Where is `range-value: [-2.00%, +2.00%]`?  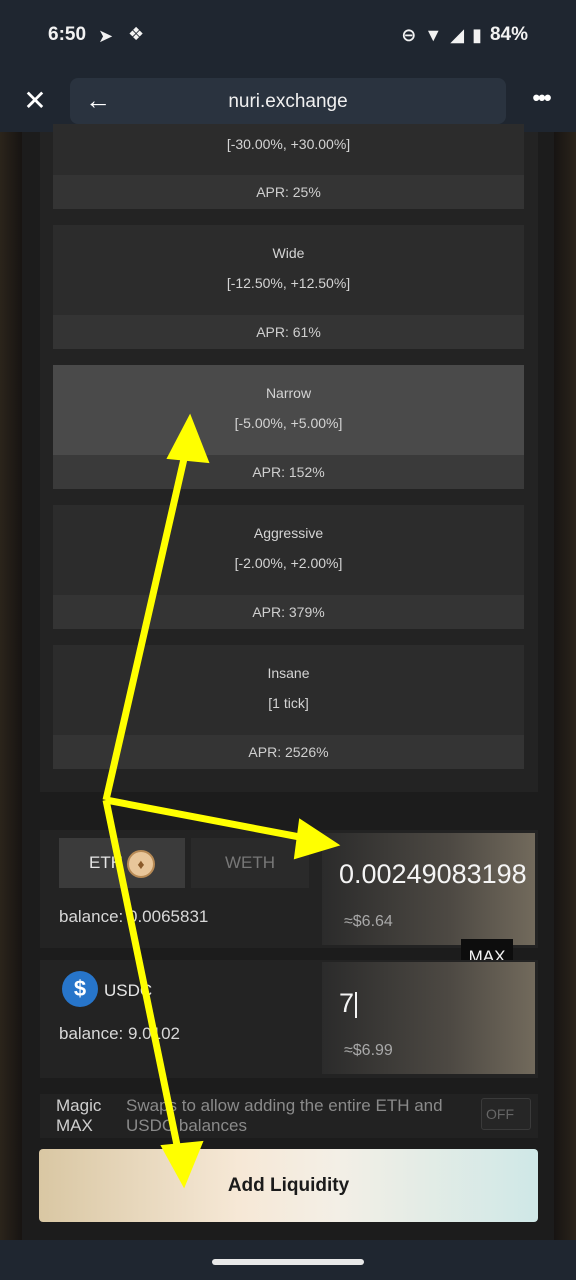 range-value: [-2.00%, +2.00%] is located at coordinates (288, 563).